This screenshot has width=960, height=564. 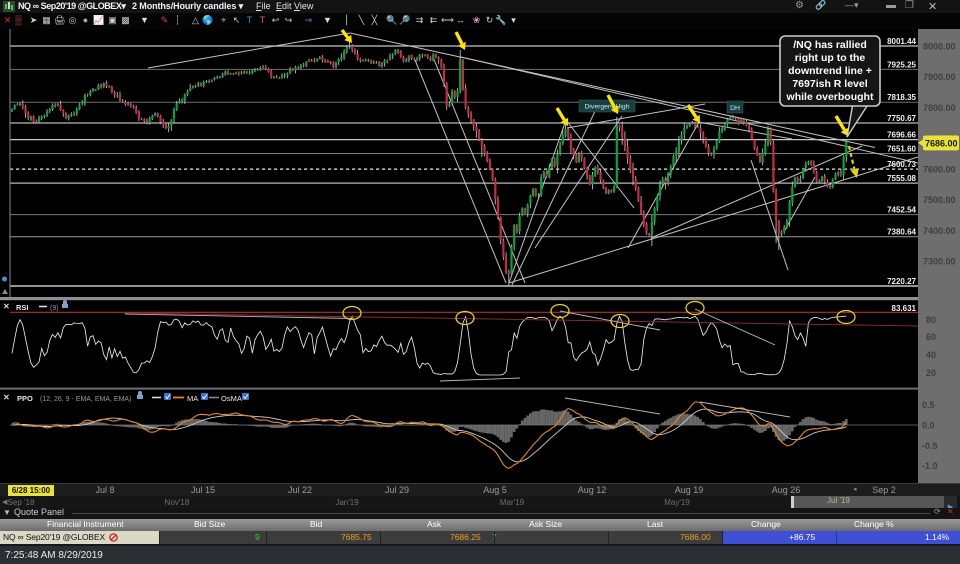 I want to click on svg-text: 0.5, so click(x=928, y=405).